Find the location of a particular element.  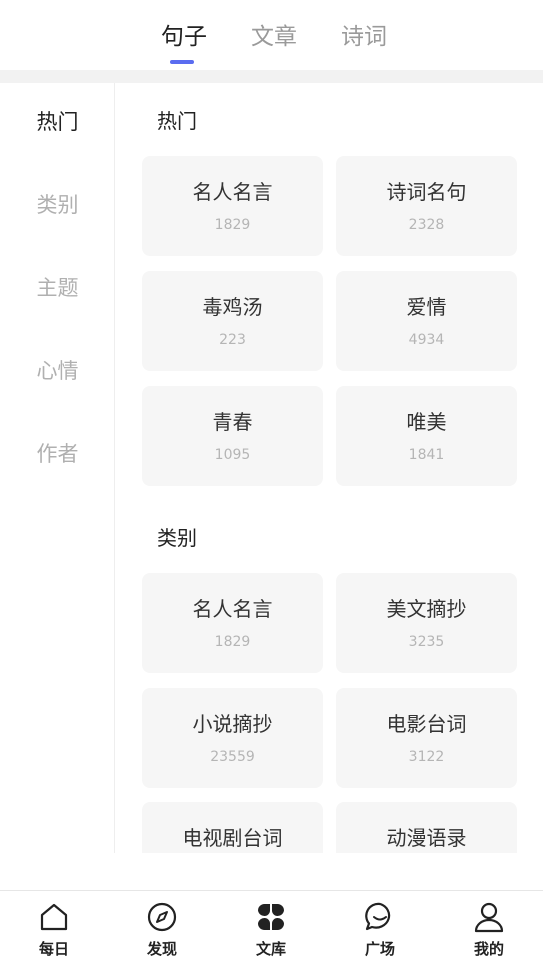

card-count: 1841 is located at coordinates (426, 455).